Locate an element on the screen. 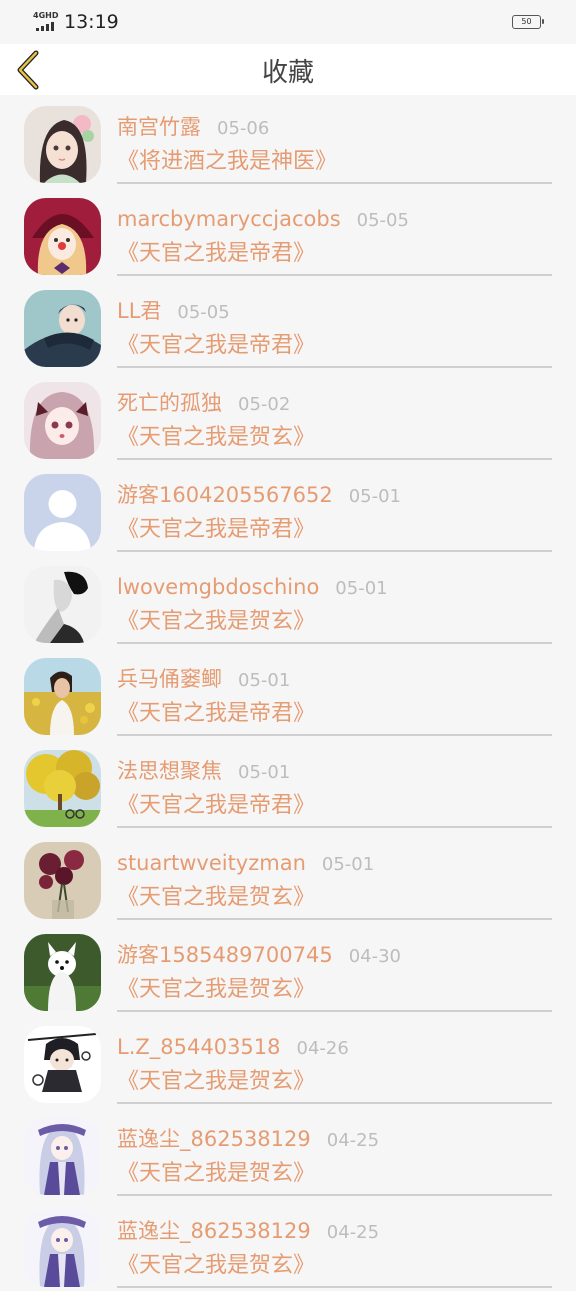 This screenshot has width=576, height=1291. clock: 13:19 is located at coordinates (91, 22).